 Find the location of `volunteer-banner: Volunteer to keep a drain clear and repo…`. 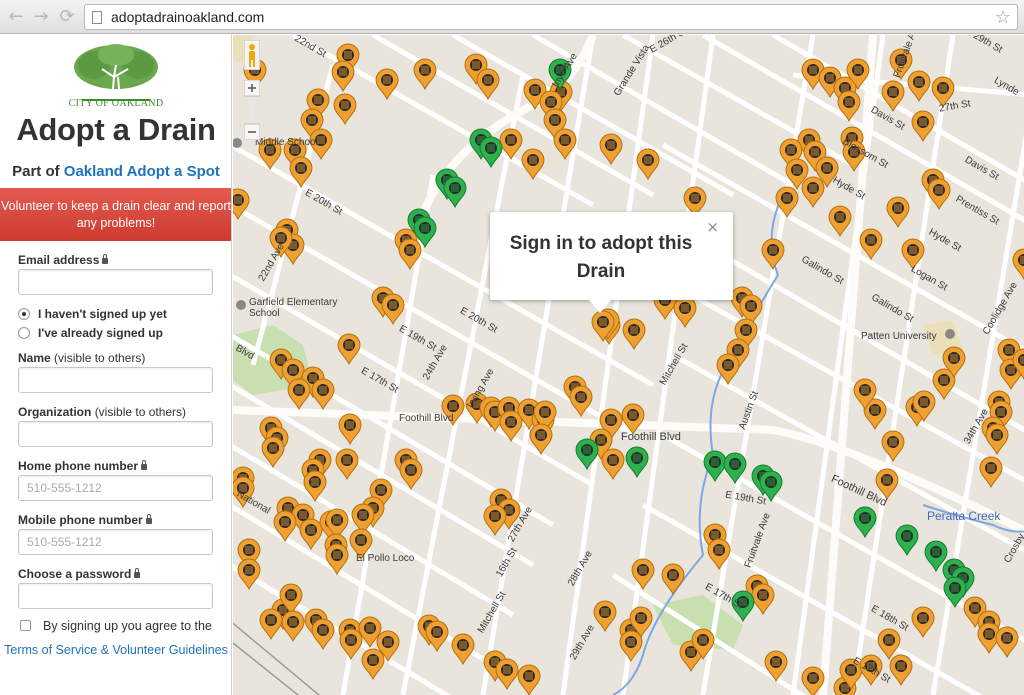

volunteer-banner: Volunteer to keep a drain clear and repo… is located at coordinates (115, 214).